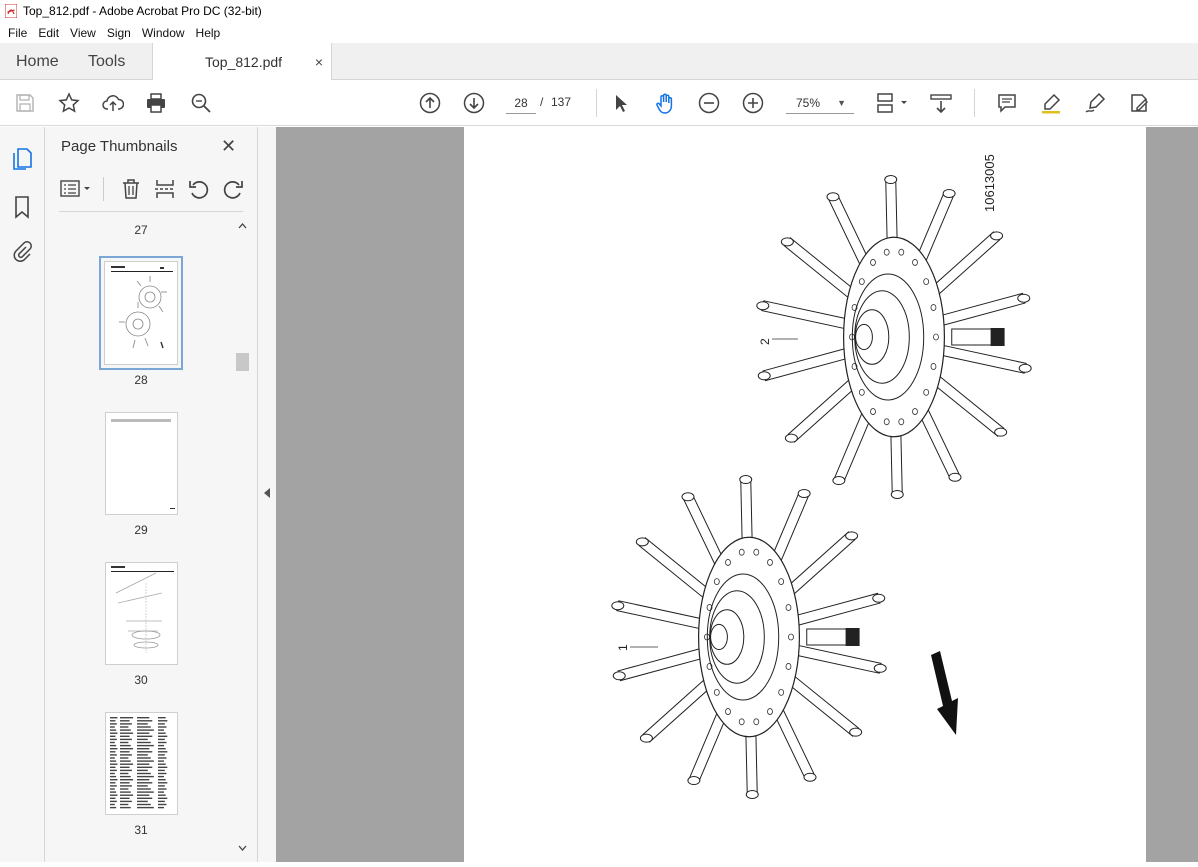  Describe the element at coordinates (1139, 103) in the screenshot. I see `fill-sign-icon` at that location.